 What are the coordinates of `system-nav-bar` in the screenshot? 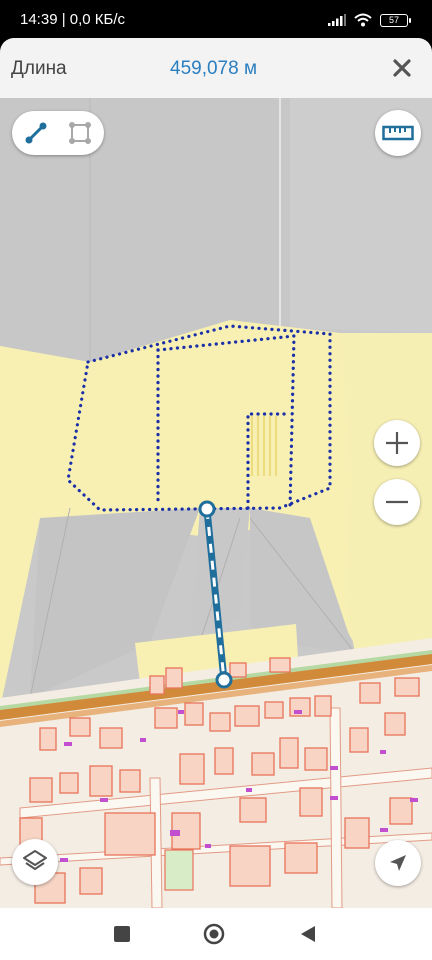 It's located at (216, 934).